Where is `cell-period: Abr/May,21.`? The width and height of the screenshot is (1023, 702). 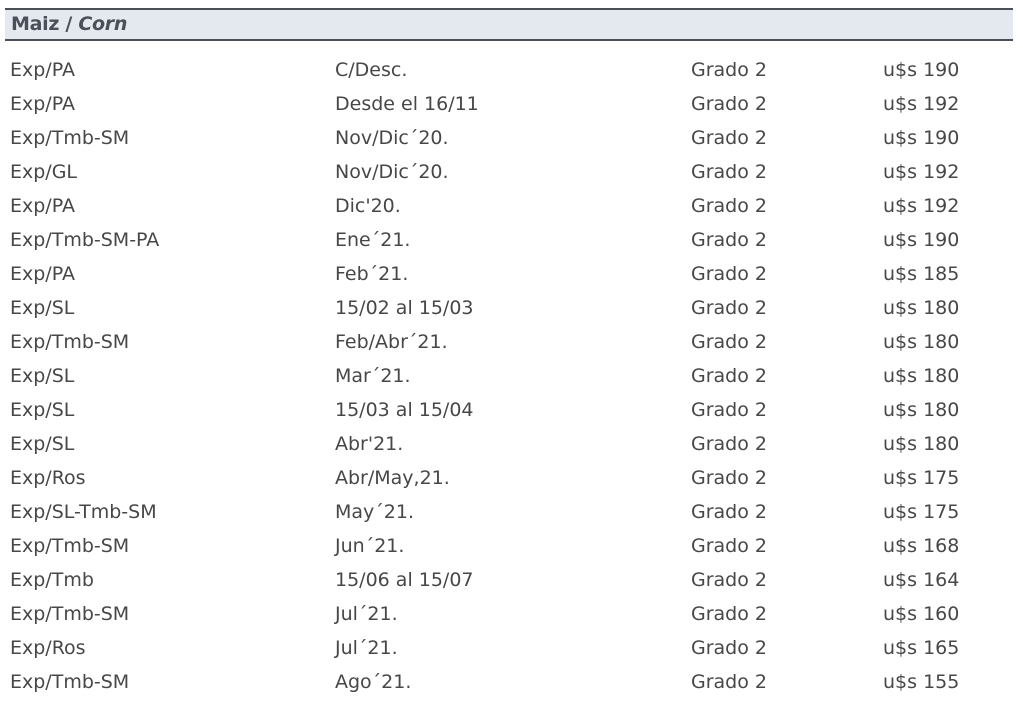 cell-period: Abr/May,21. is located at coordinates (392, 478).